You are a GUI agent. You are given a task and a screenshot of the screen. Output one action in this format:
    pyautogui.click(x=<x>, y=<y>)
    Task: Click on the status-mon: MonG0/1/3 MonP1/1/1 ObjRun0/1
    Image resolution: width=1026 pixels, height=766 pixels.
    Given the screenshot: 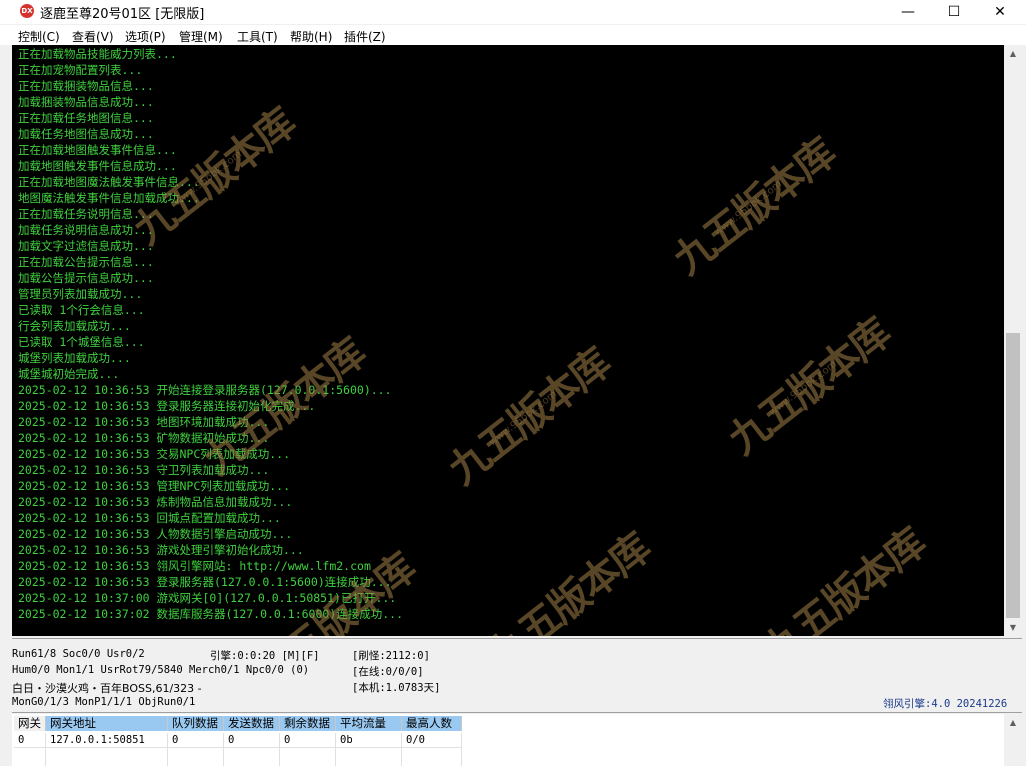 What is the action you would take?
    pyautogui.click(x=104, y=702)
    